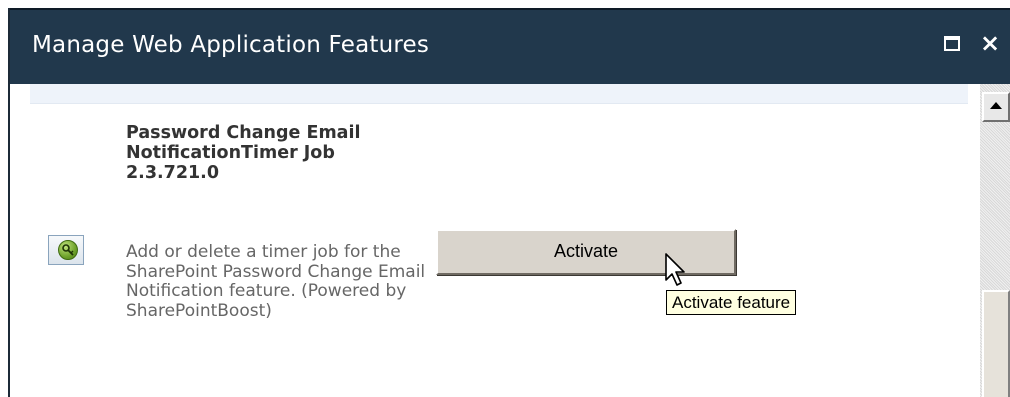  I want to click on mouse-pointer-icon, so click(675, 269).